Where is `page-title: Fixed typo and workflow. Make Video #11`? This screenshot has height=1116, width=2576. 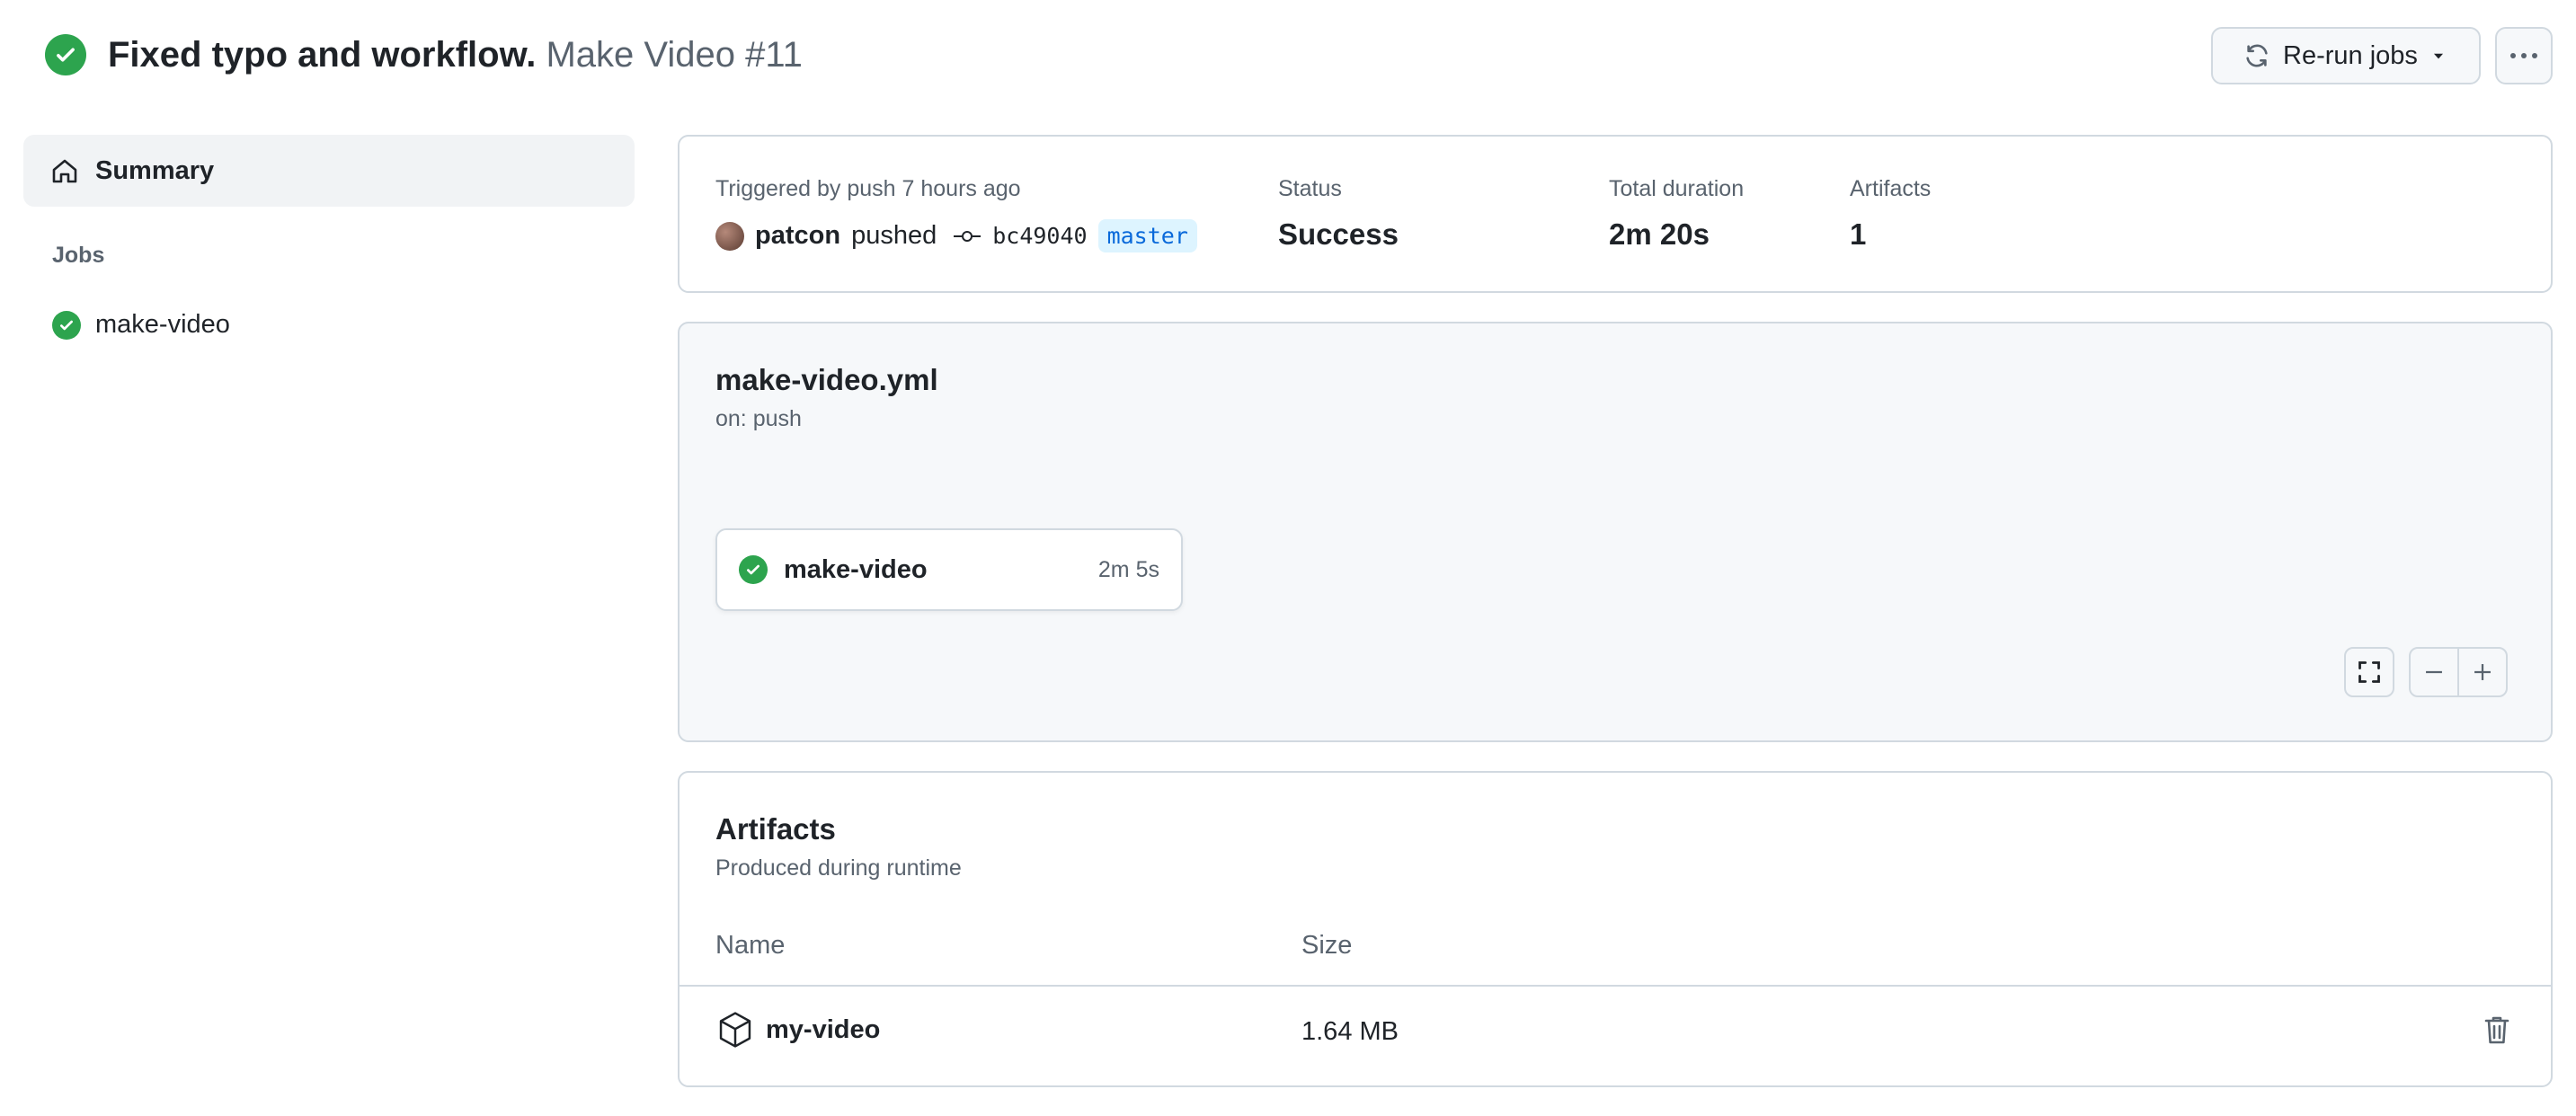 page-title: Fixed typo and workflow. Make Video #11 is located at coordinates (455, 55).